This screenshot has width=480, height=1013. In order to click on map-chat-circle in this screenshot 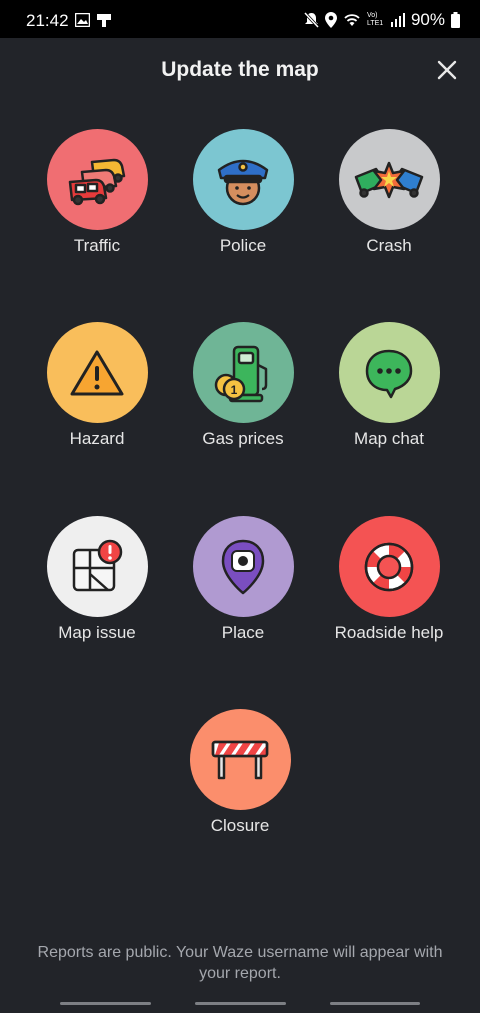, I will do `click(389, 372)`.